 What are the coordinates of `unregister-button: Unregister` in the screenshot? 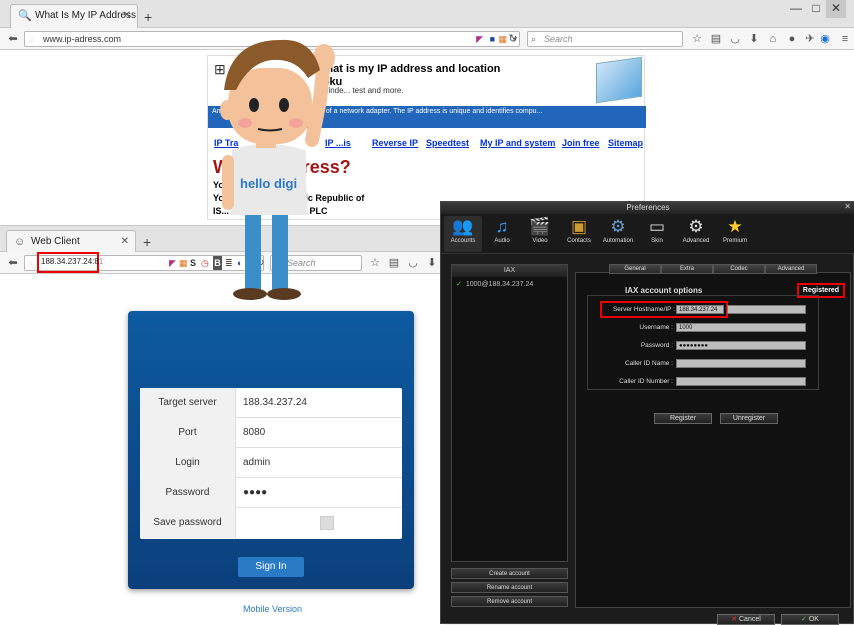 It's located at (749, 418).